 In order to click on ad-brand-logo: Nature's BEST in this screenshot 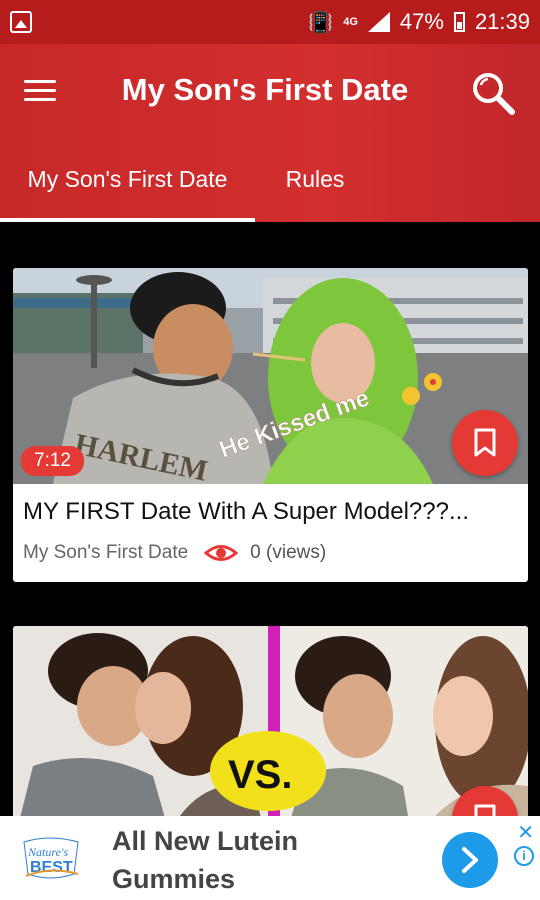, I will do `click(51, 858)`.